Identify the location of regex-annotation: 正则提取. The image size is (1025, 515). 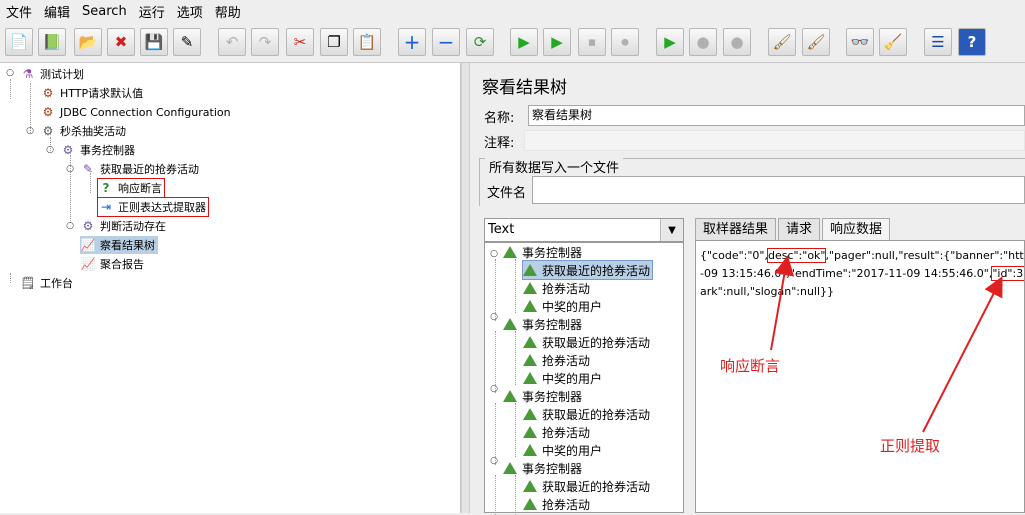
(910, 446).